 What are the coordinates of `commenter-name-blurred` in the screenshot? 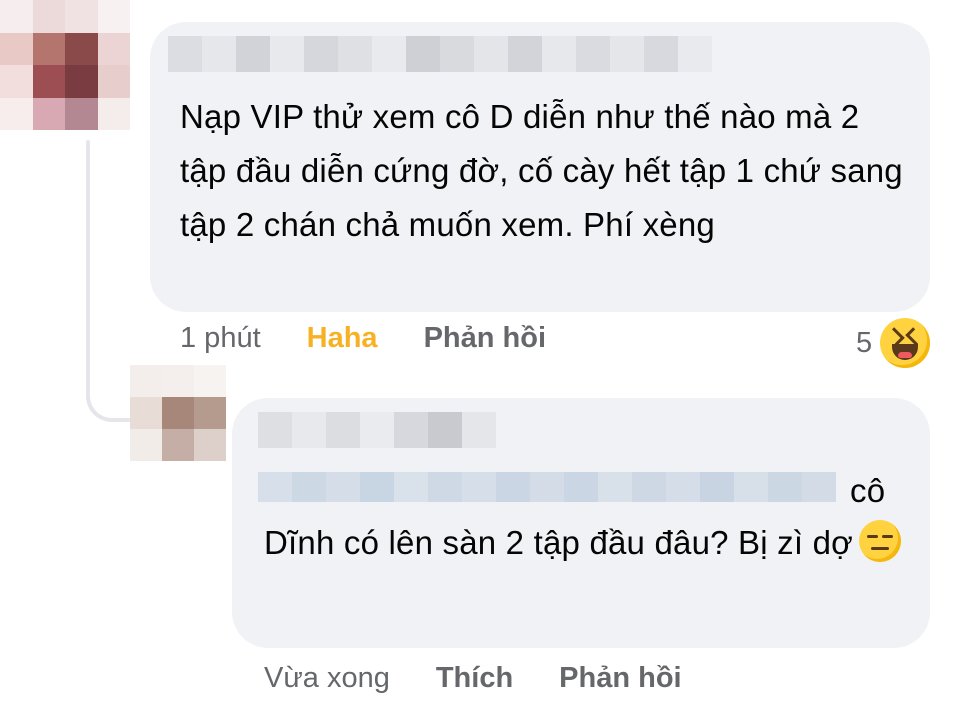 It's located at (440, 54).